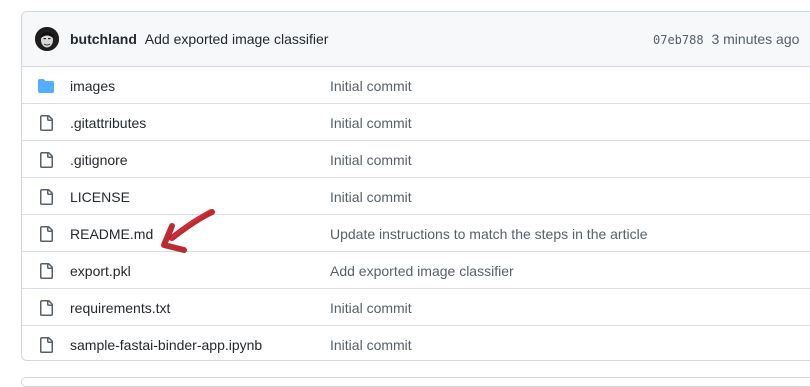 This screenshot has height=387, width=810. What do you see at coordinates (100, 271) in the screenshot?
I see `file-name-link: export.pkl` at bounding box center [100, 271].